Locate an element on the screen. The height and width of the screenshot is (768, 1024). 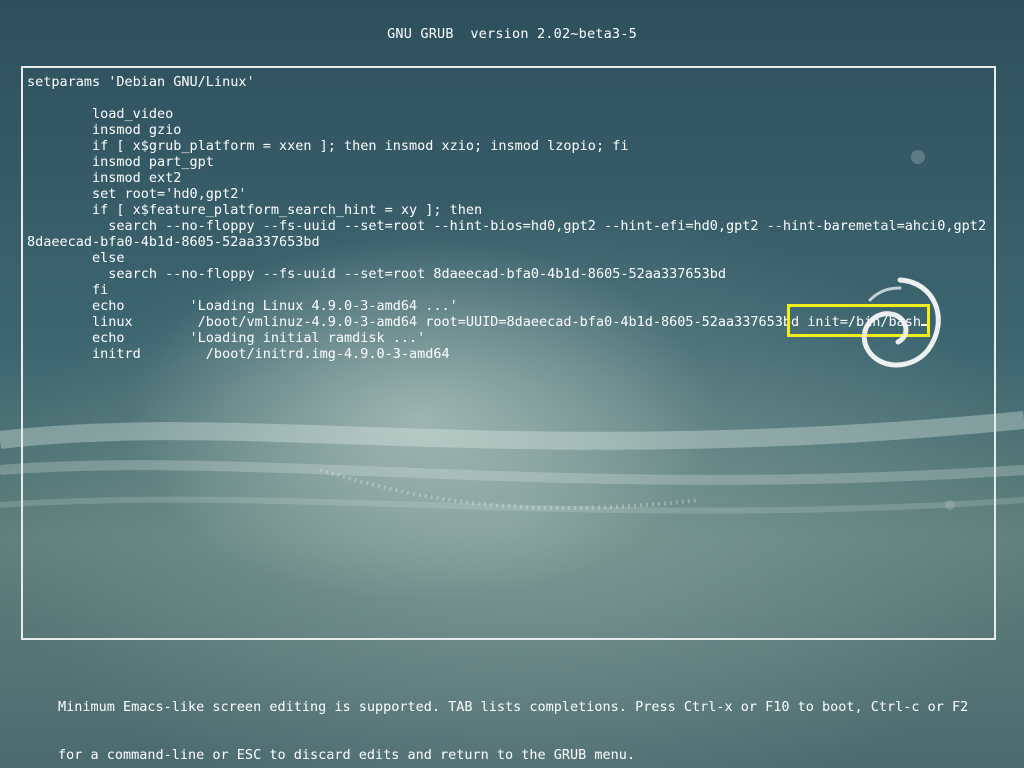
init-param-highlight is located at coordinates (858, 320).